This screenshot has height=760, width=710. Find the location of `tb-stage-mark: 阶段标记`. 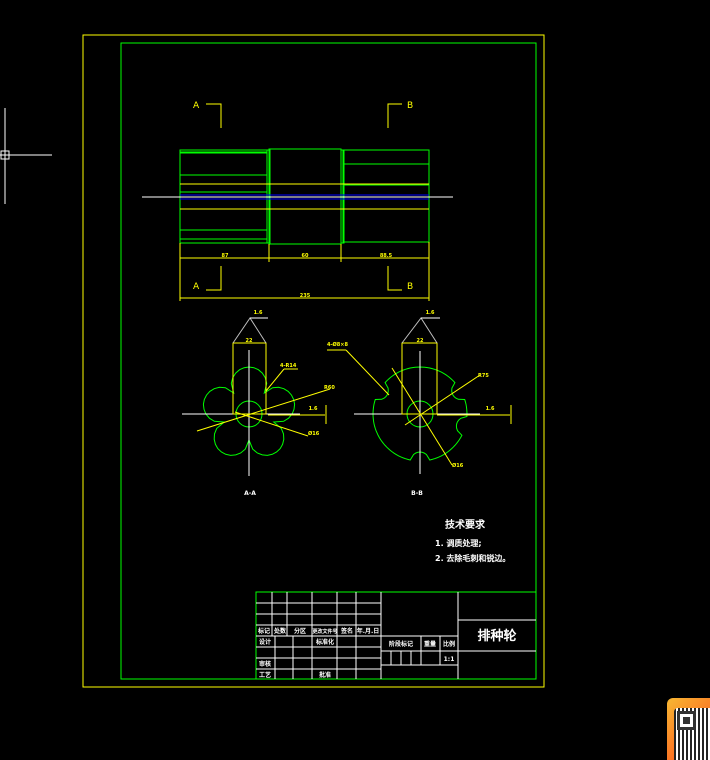

tb-stage-mark: 阶段标记 is located at coordinates (401, 644).